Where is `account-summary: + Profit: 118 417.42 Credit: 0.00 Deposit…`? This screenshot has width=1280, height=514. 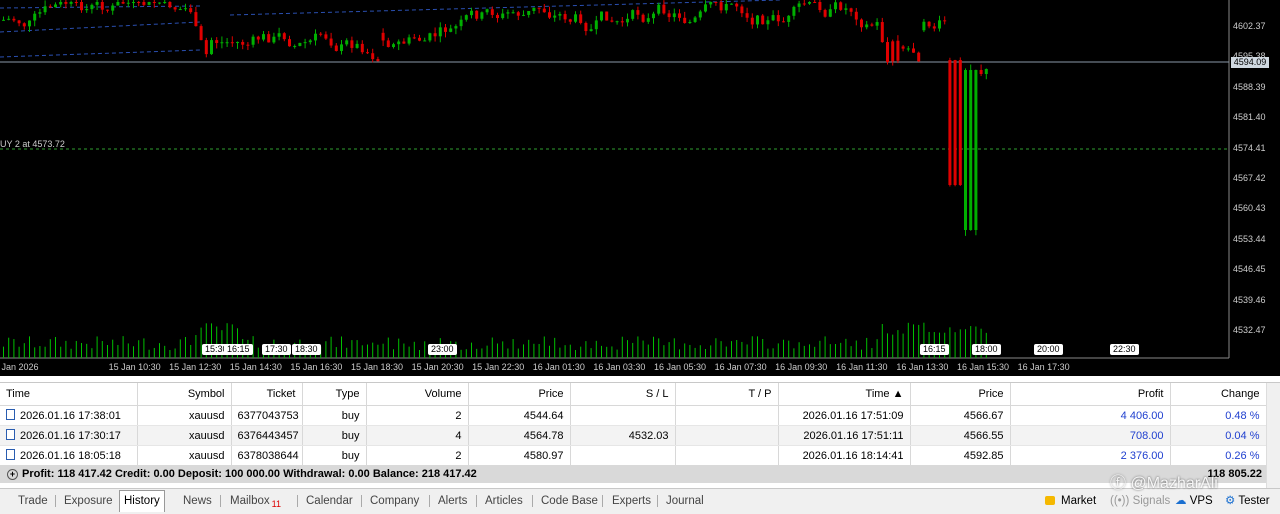
account-summary: + Profit: 118 417.42 Credit: 0.00 Deposit… is located at coordinates (633, 474).